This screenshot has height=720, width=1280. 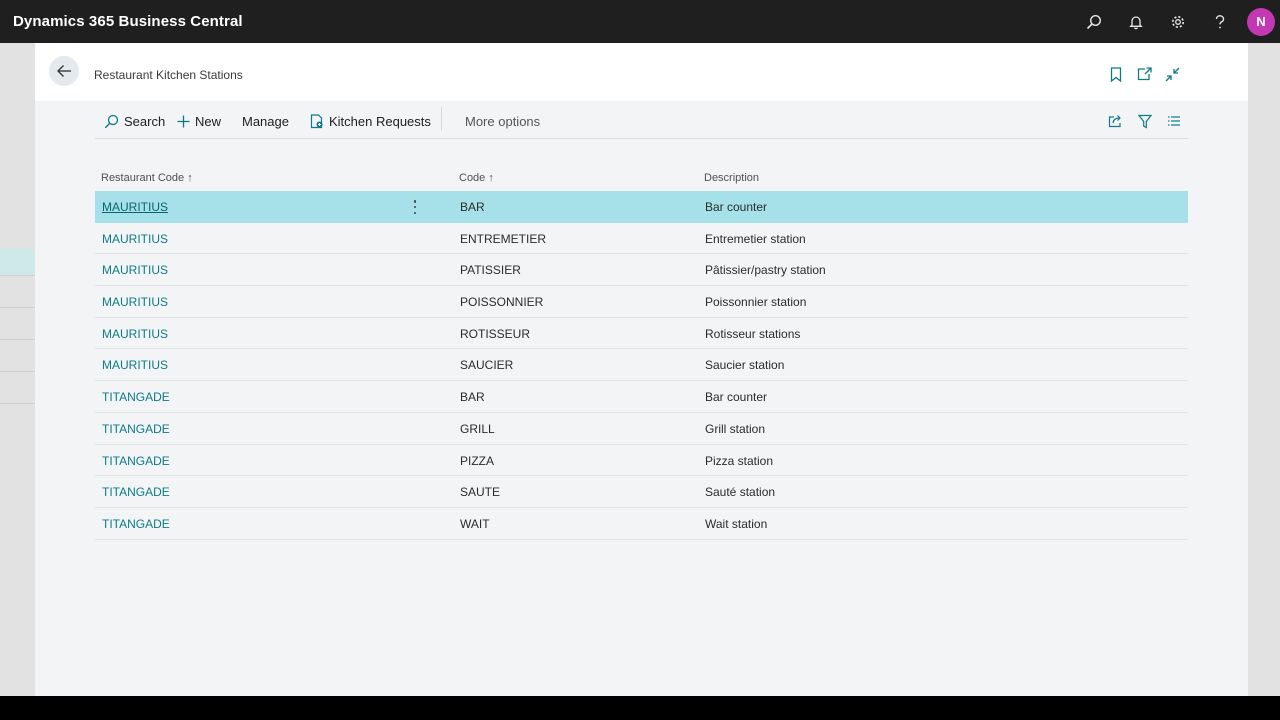 What do you see at coordinates (641, 334) in the screenshot?
I see `table-row: MAURITIUS ROTISSEUR Rotisseur stations` at bounding box center [641, 334].